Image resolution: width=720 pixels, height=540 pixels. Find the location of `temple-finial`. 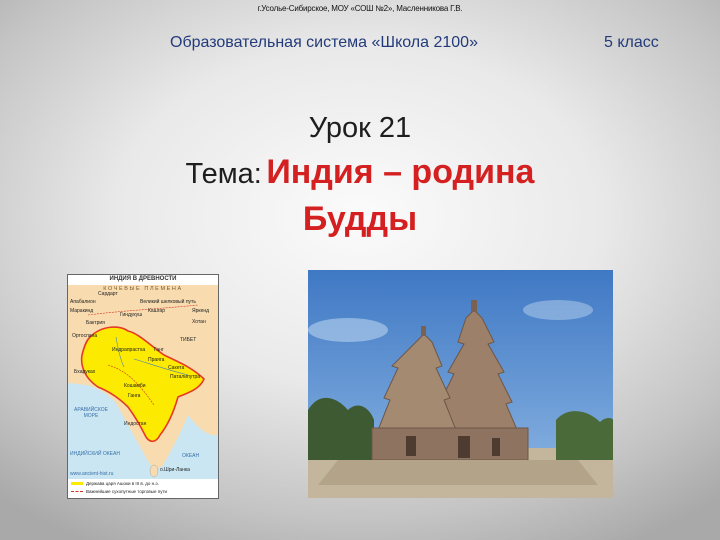

temple-finial is located at coordinates (474, 306).